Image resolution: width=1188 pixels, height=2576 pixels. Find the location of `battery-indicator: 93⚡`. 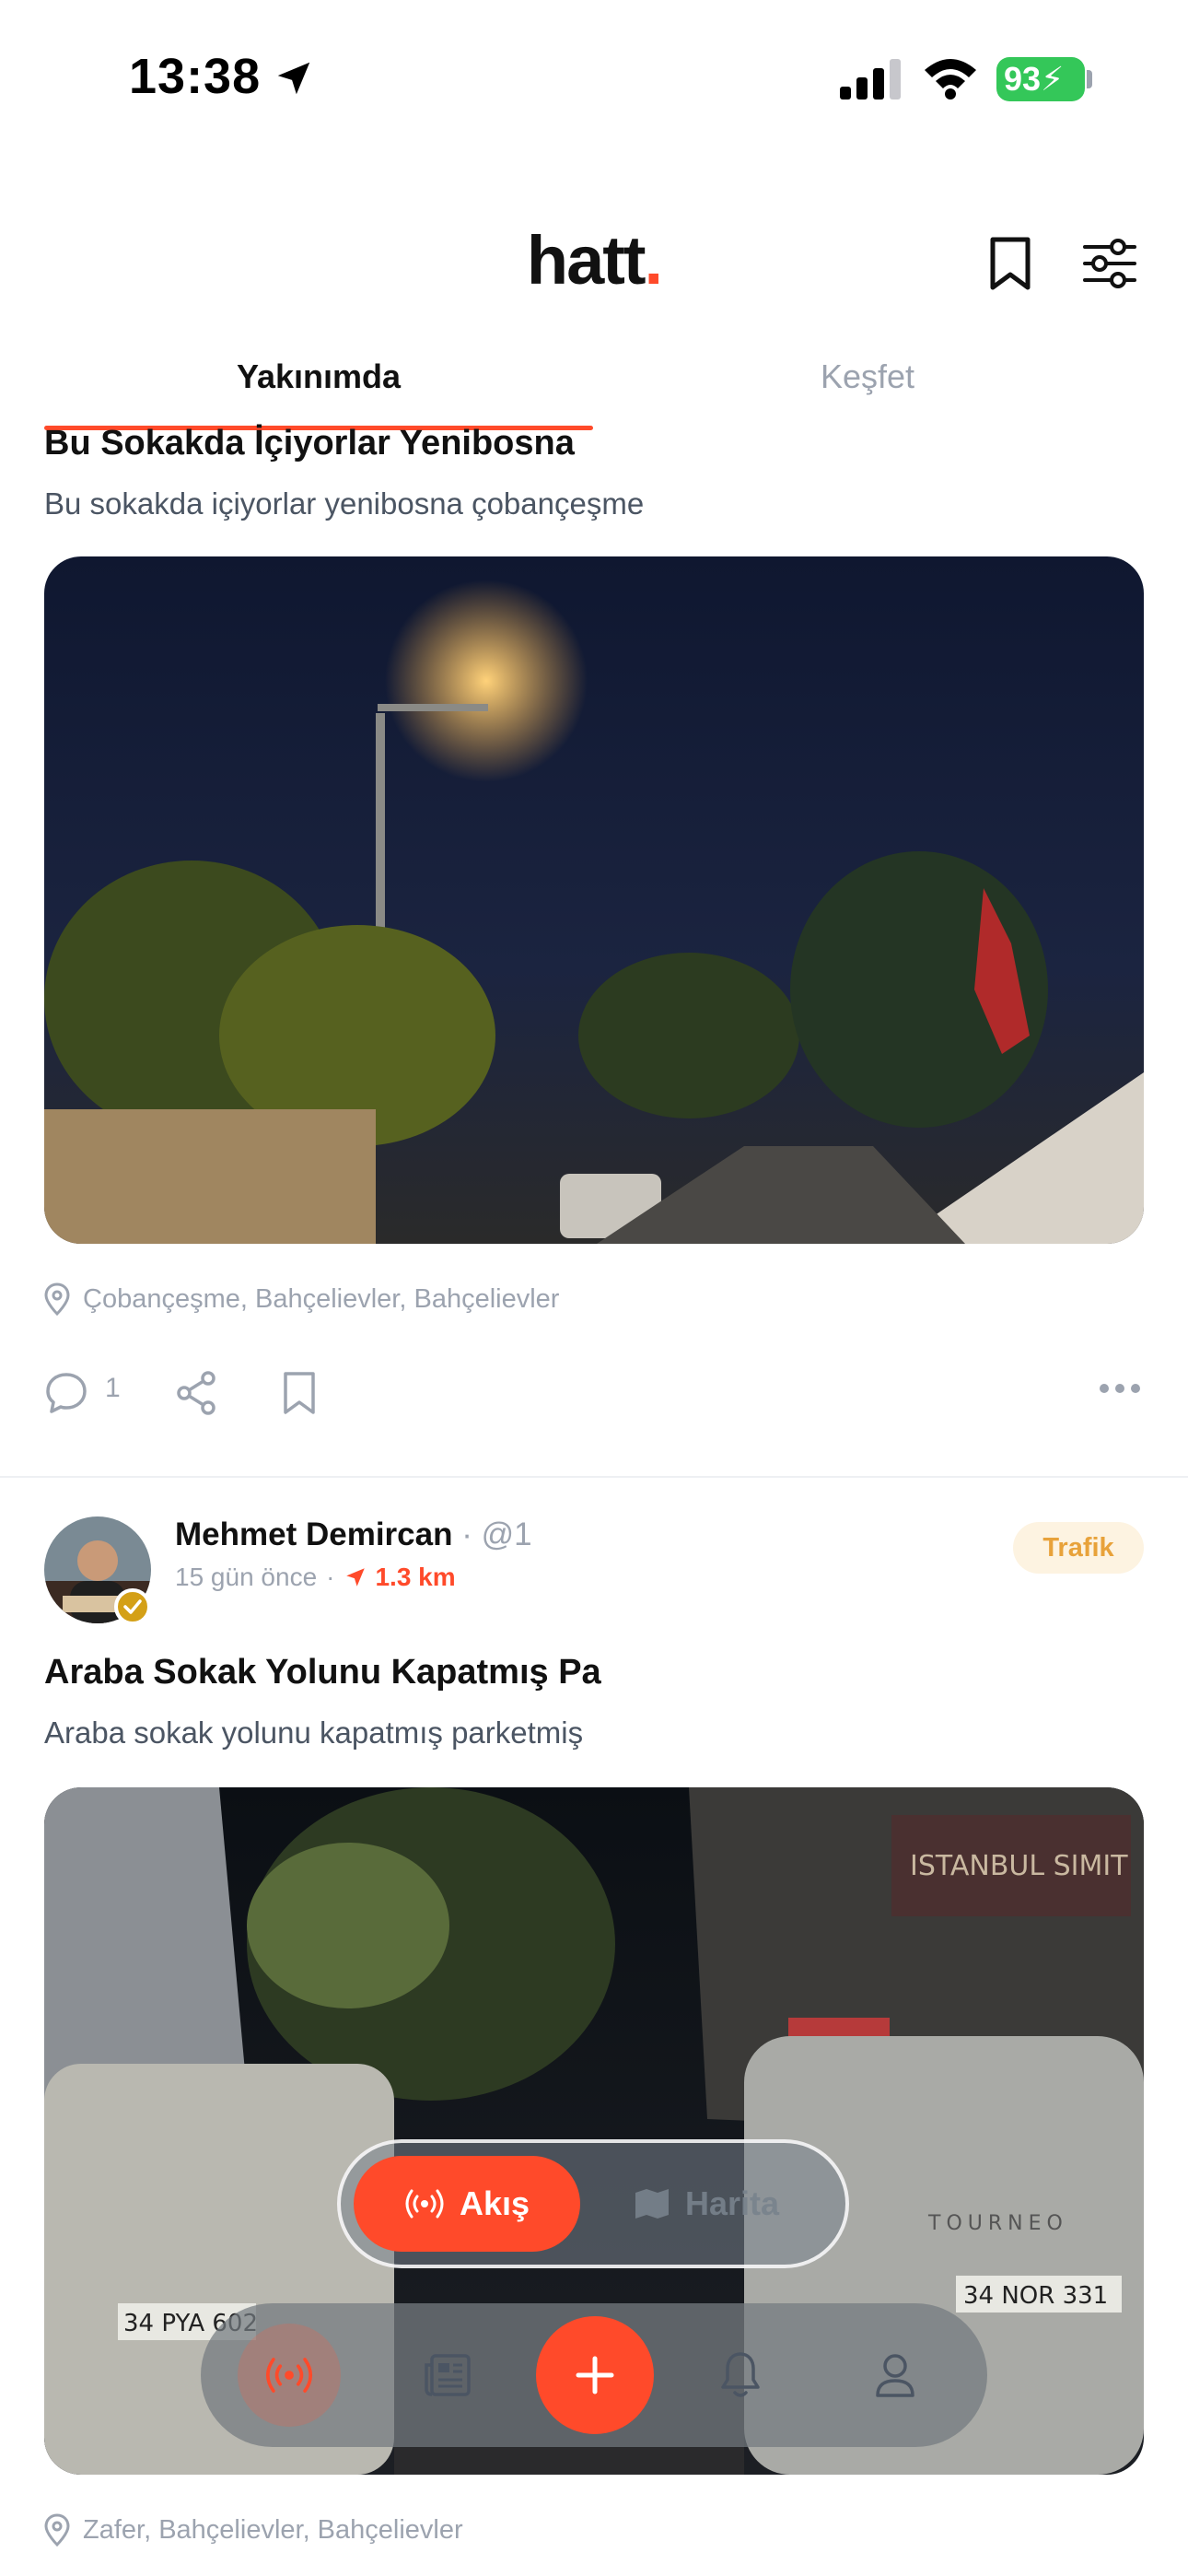

battery-indicator: 93⚡ is located at coordinates (1040, 79).